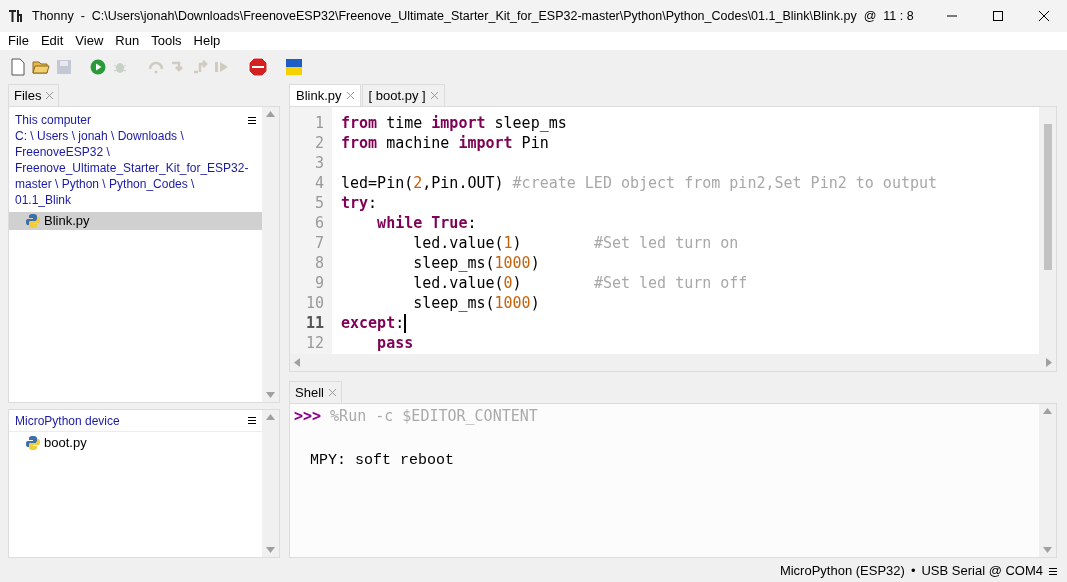  Describe the element at coordinates (1044, 16) in the screenshot. I see `close-icon` at that location.